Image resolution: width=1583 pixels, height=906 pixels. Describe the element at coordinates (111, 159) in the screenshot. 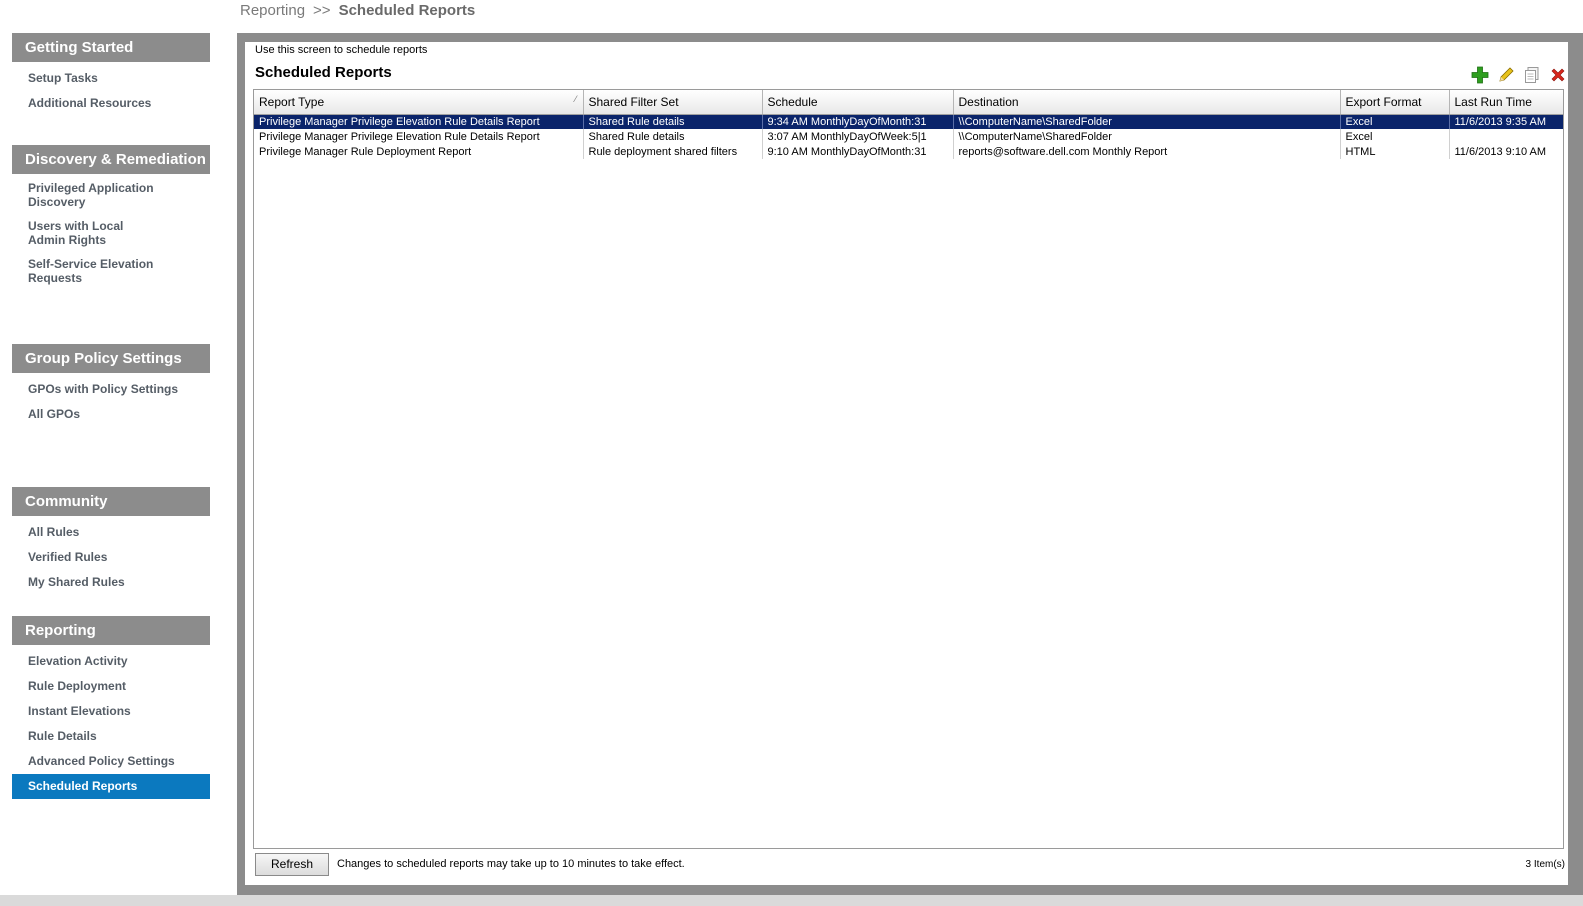

I see `section-header: Discovery & Remediation` at that location.